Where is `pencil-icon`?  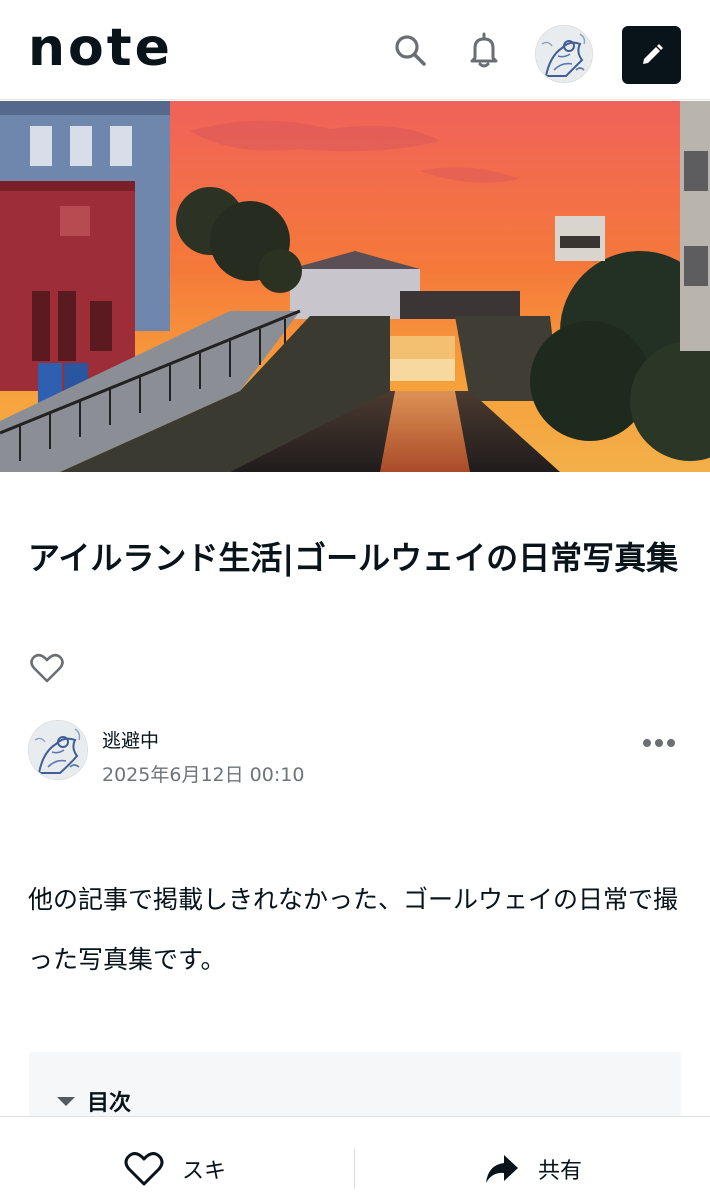
pencil-icon is located at coordinates (653, 54).